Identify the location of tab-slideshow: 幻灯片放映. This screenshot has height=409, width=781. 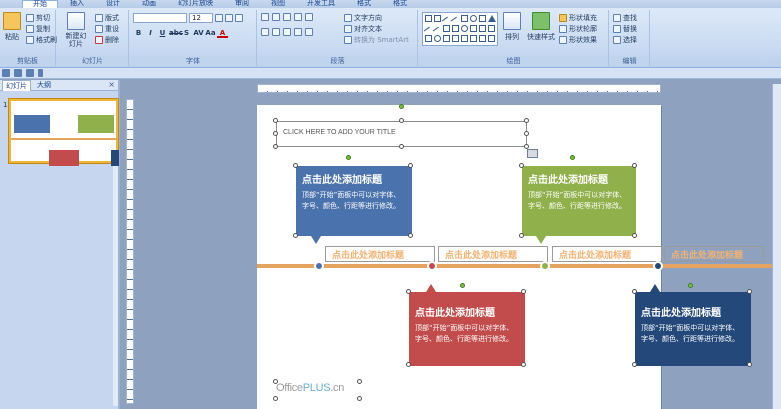
(195, 4).